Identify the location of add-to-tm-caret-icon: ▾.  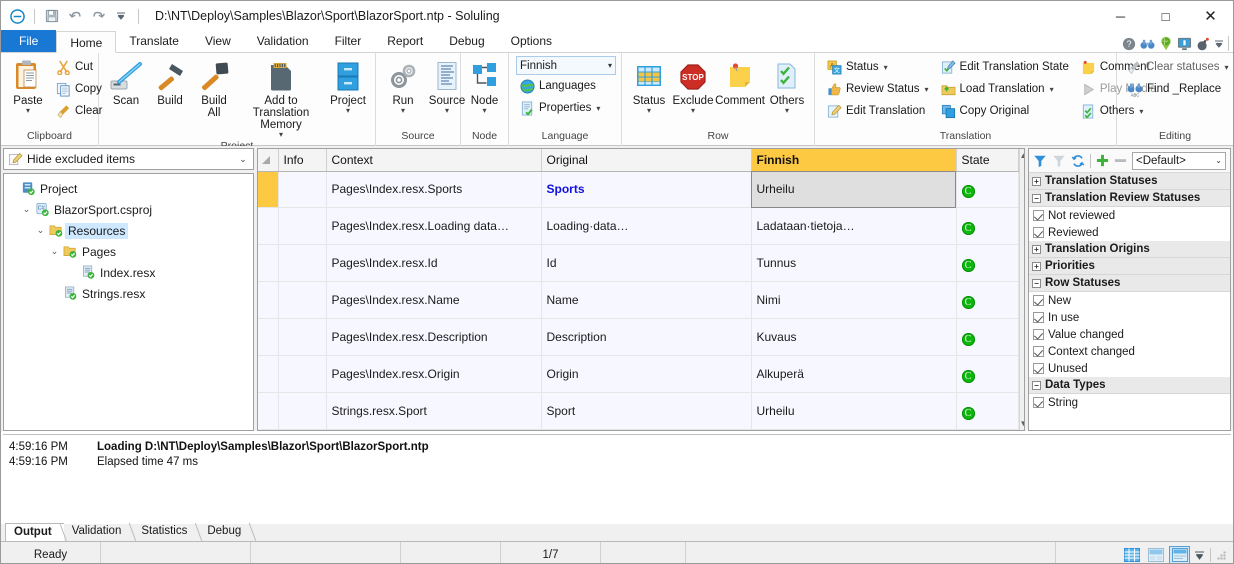
(281, 135).